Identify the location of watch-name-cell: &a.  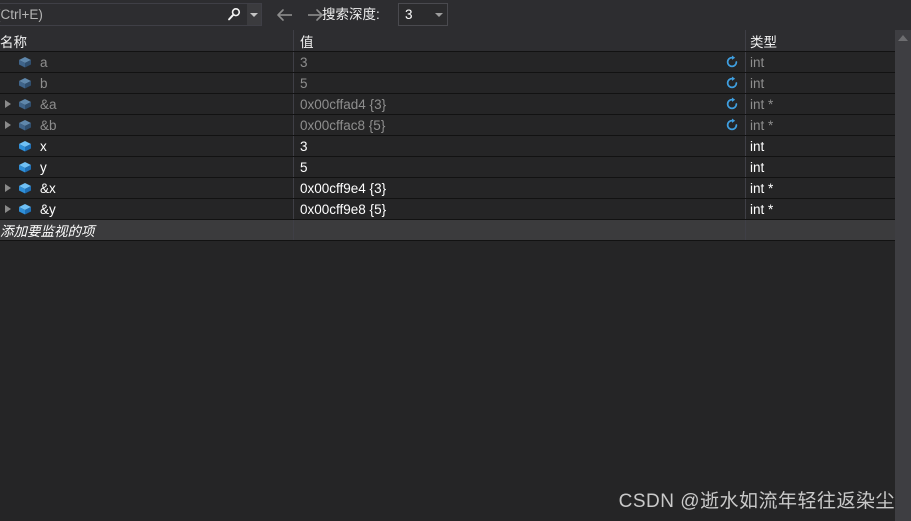
(147, 104).